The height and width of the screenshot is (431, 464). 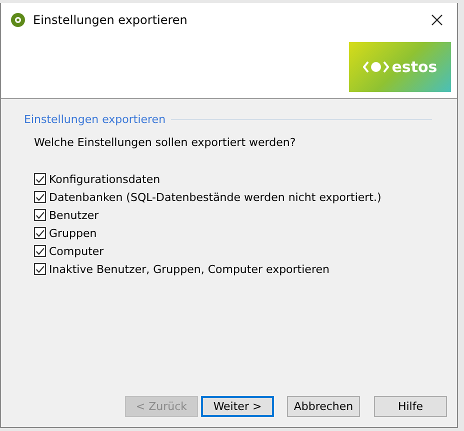 I want to click on window-title: Einstellungen exportieren, so click(x=110, y=19).